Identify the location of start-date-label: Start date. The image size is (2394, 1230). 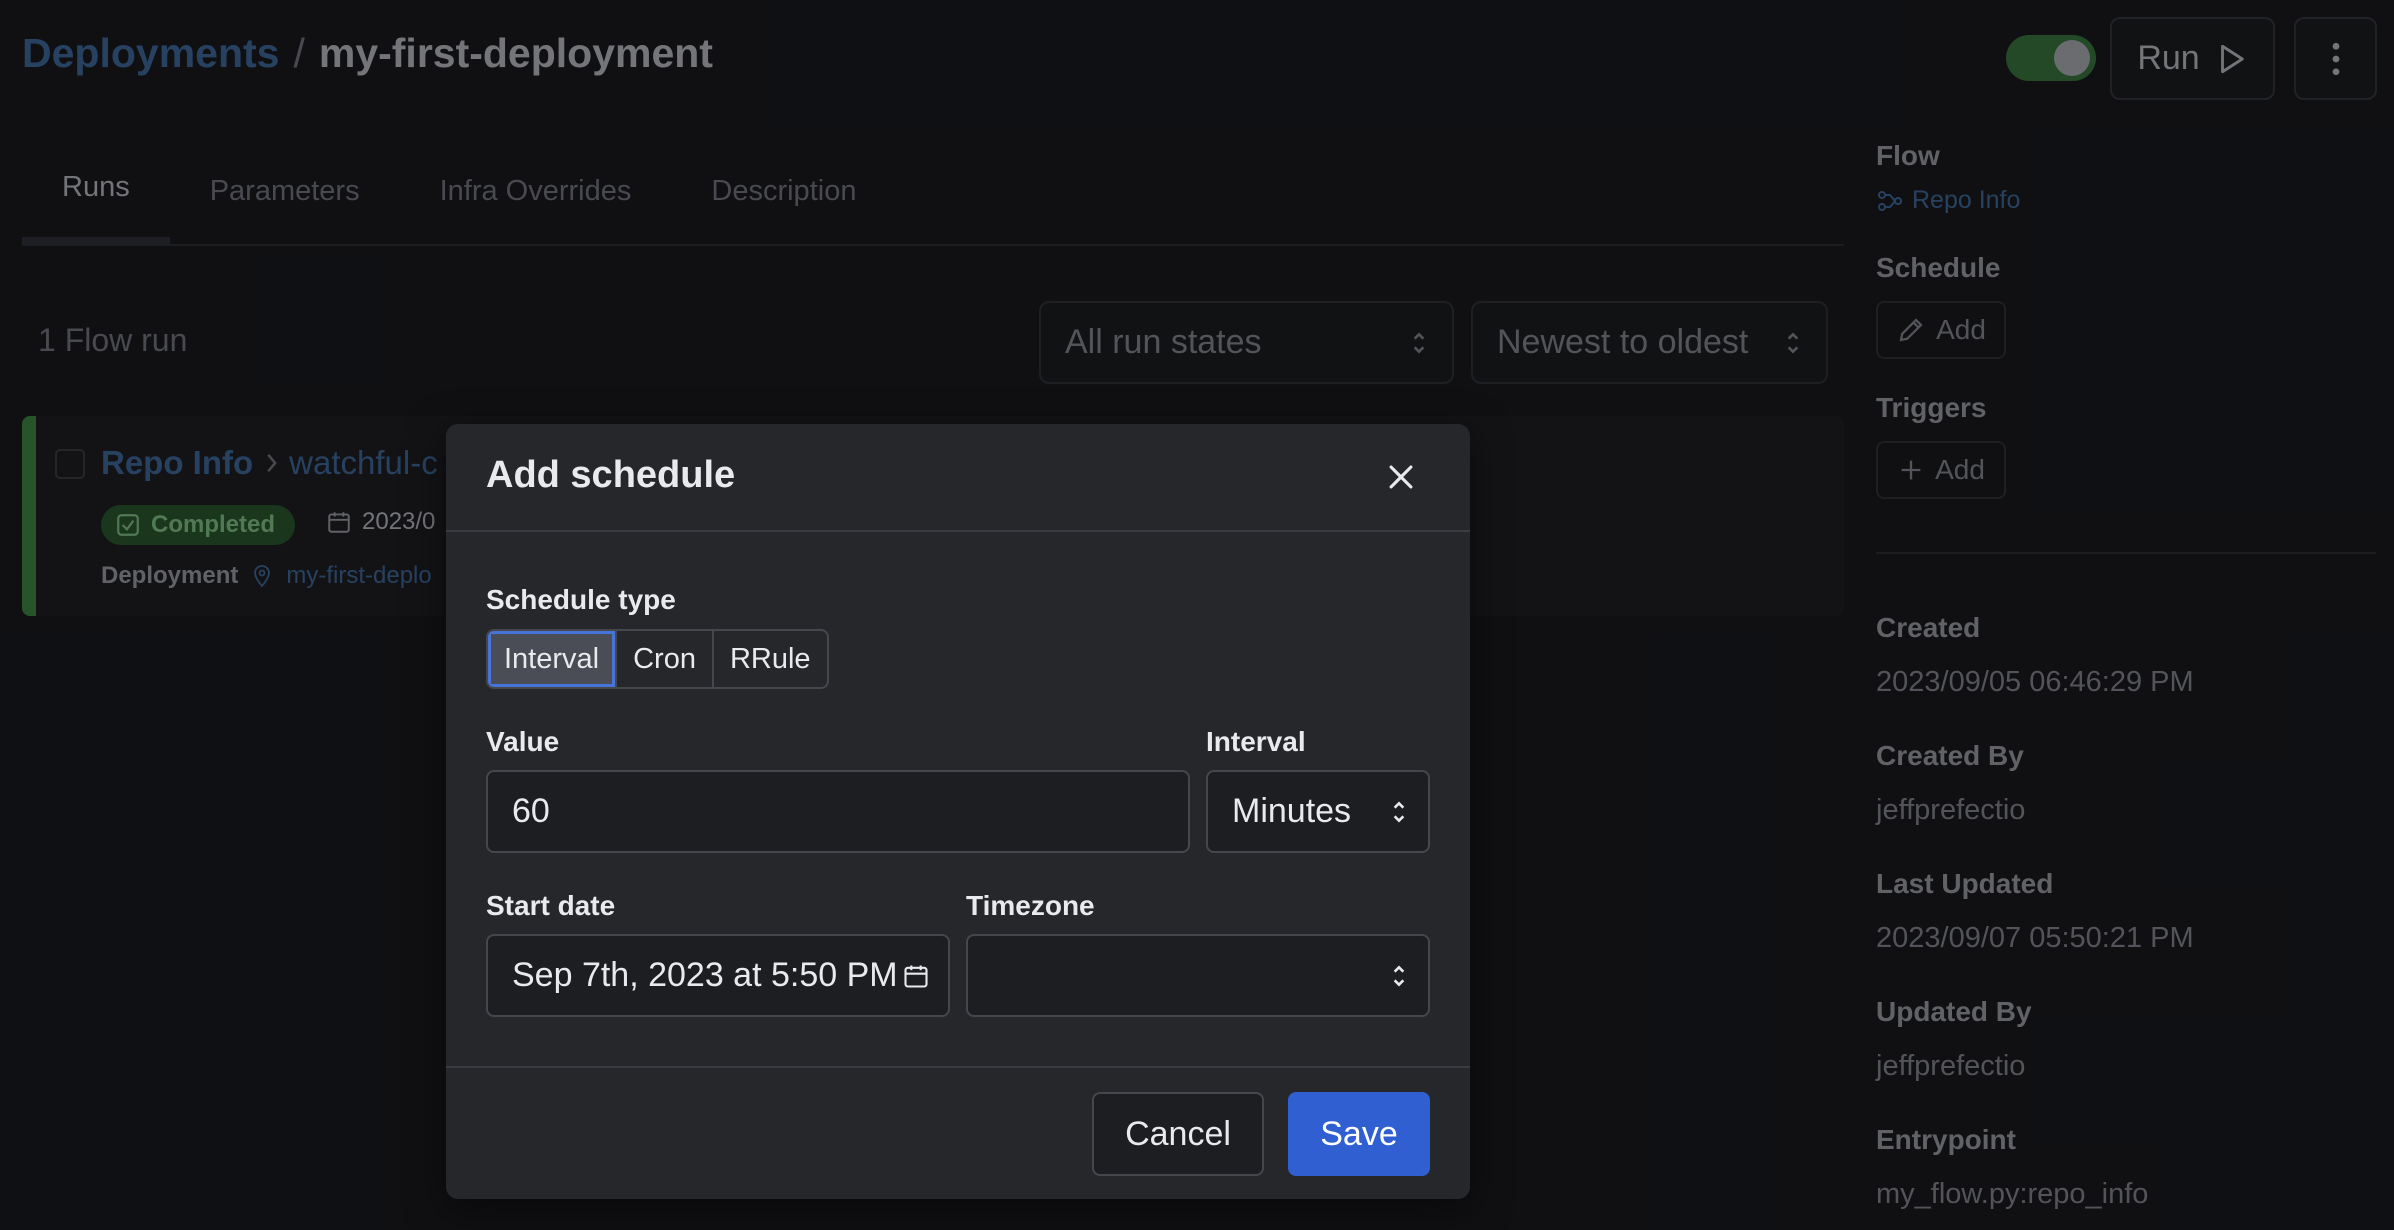
(551, 905).